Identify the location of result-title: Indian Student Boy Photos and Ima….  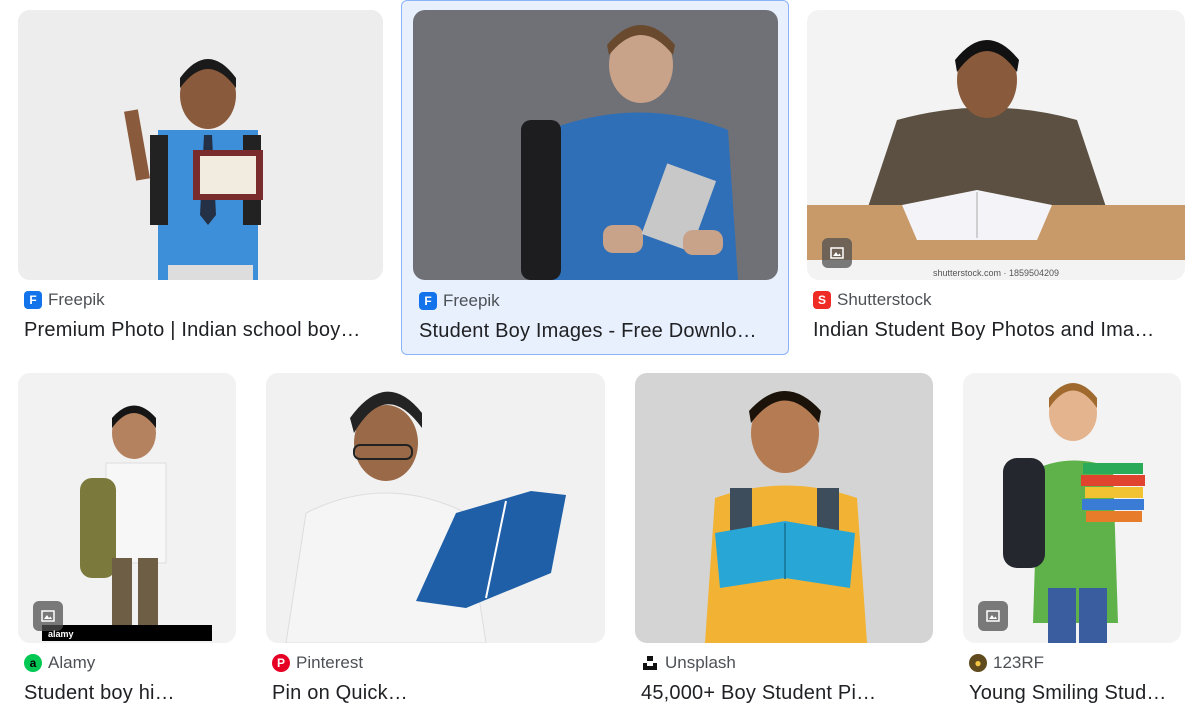
(990, 330).